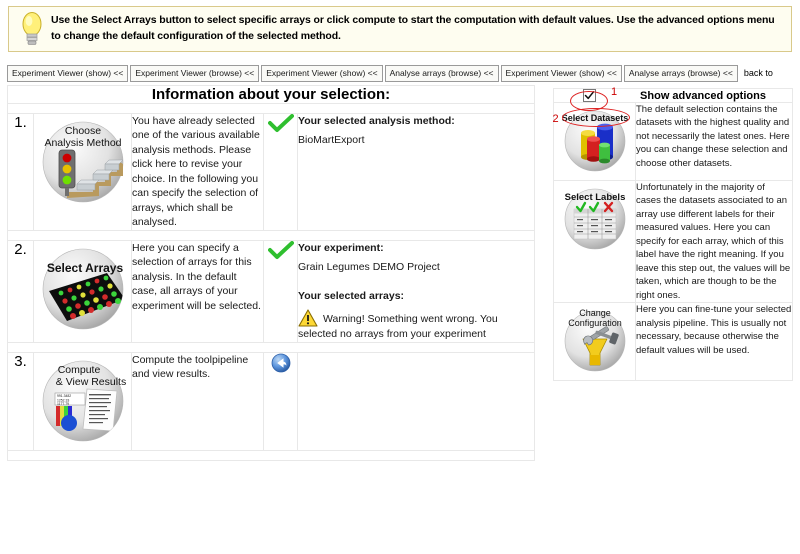 The height and width of the screenshot is (554, 800). What do you see at coordinates (351, 296) in the screenshot?
I see `info-heading: Your selected arrays:` at bounding box center [351, 296].